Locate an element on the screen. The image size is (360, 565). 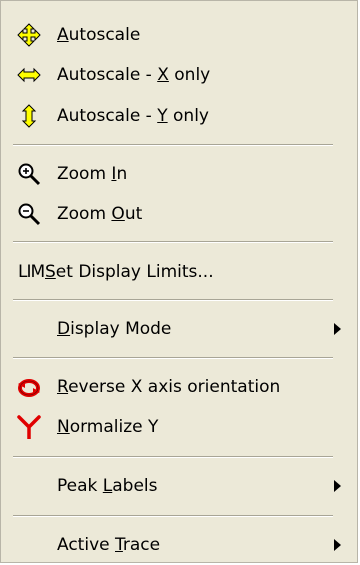
menu-item-peak-labels: Peak Labels is located at coordinates (179, 486).